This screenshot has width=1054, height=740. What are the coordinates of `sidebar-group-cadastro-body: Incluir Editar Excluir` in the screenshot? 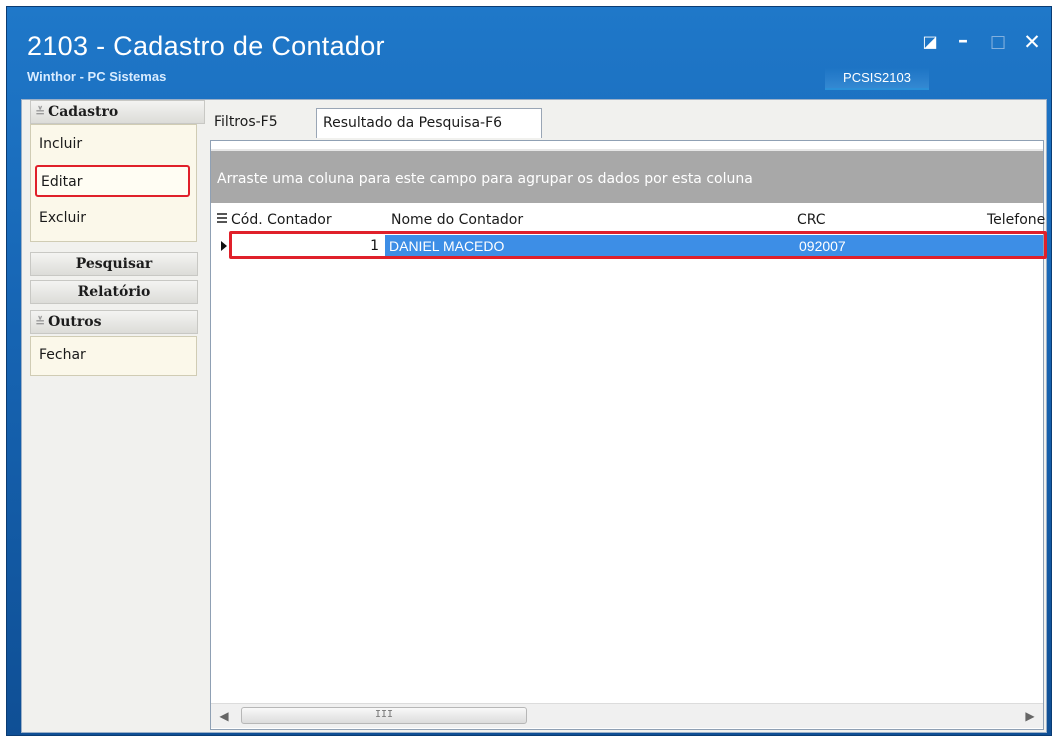 It's located at (113, 183).